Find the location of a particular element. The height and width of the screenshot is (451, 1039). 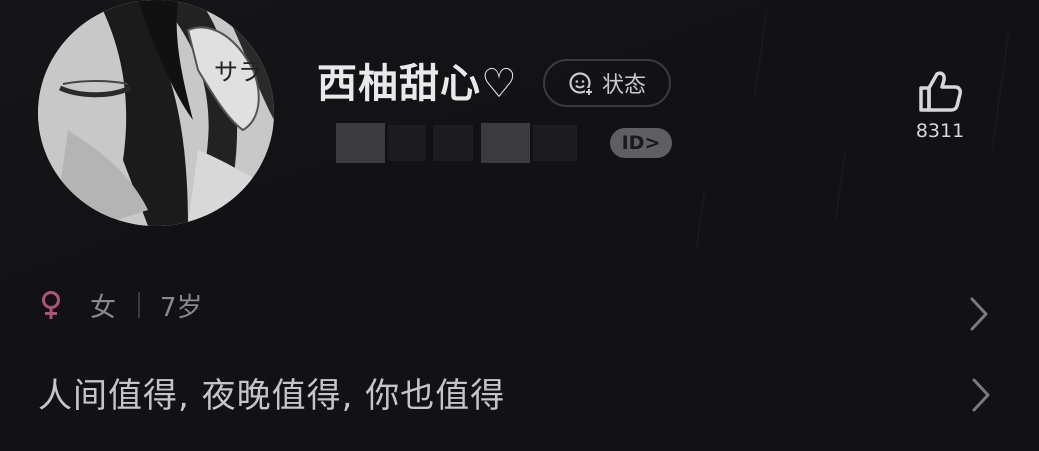

gender-text: 女 is located at coordinates (103, 307).